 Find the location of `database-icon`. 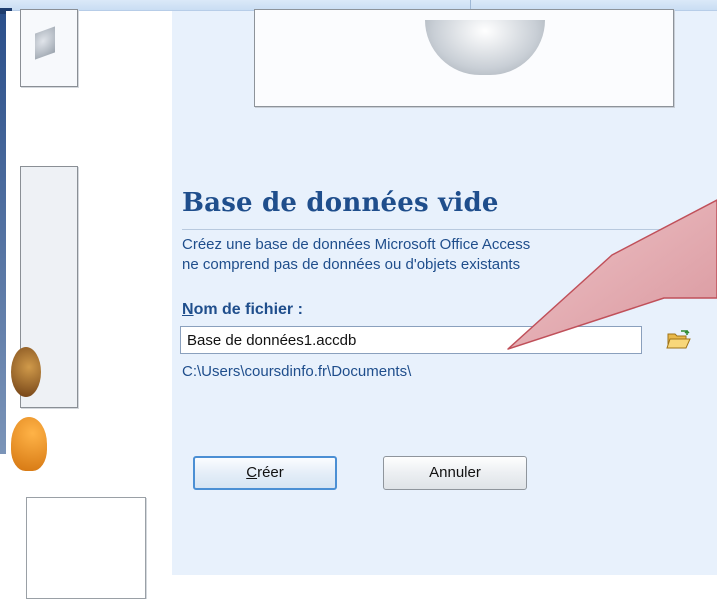

database-icon is located at coordinates (485, 47).